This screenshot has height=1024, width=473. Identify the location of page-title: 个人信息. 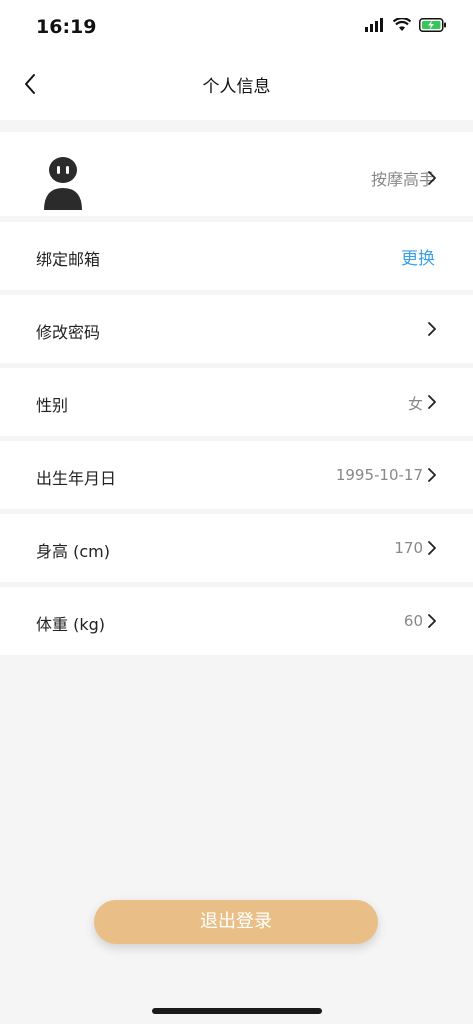
(236, 87).